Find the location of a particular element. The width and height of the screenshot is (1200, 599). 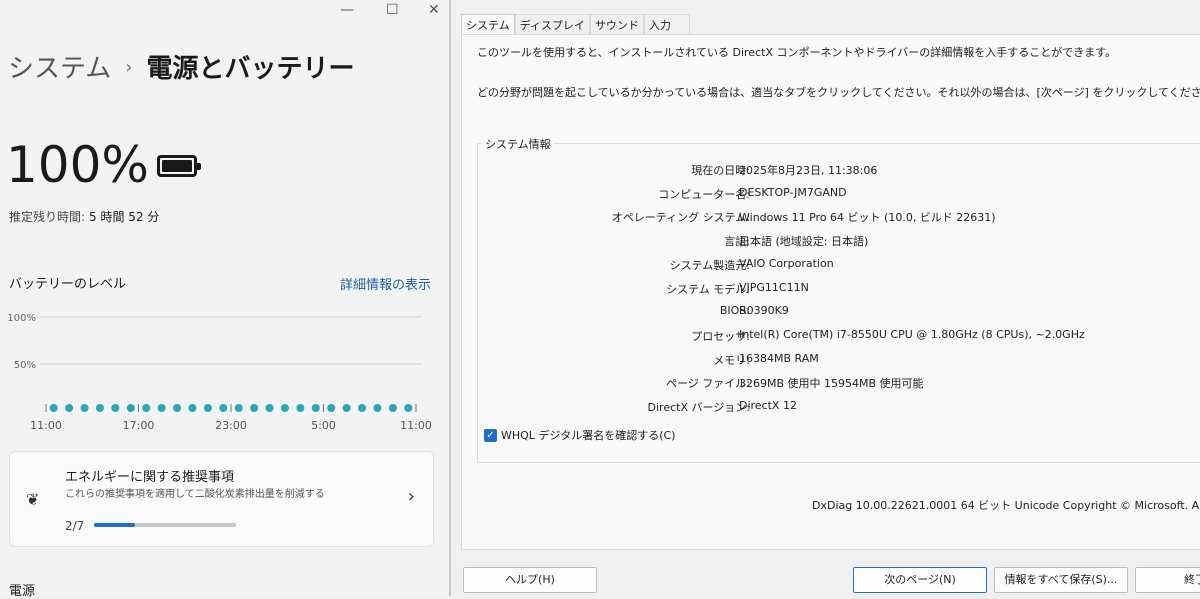

tab-display: ディスプレイ is located at coordinates (552, 24).